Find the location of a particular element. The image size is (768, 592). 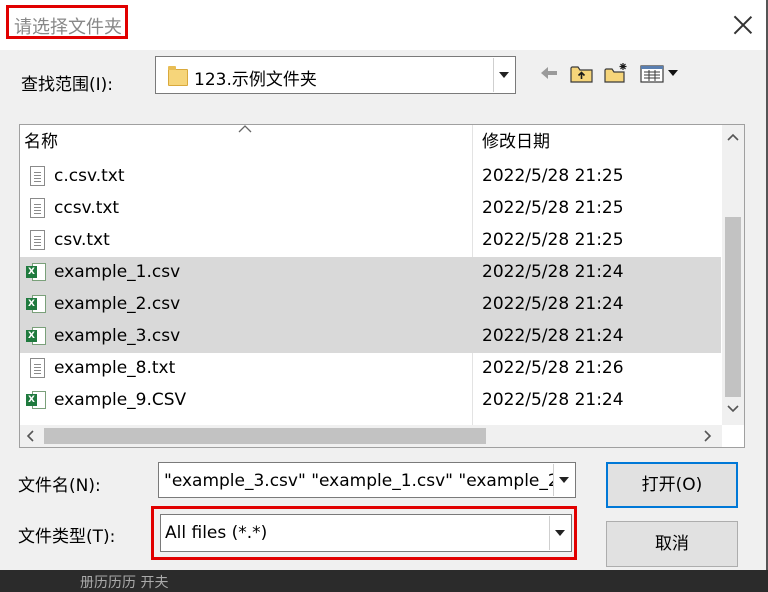

horizontal-scroll-thumb is located at coordinates (265, 436).